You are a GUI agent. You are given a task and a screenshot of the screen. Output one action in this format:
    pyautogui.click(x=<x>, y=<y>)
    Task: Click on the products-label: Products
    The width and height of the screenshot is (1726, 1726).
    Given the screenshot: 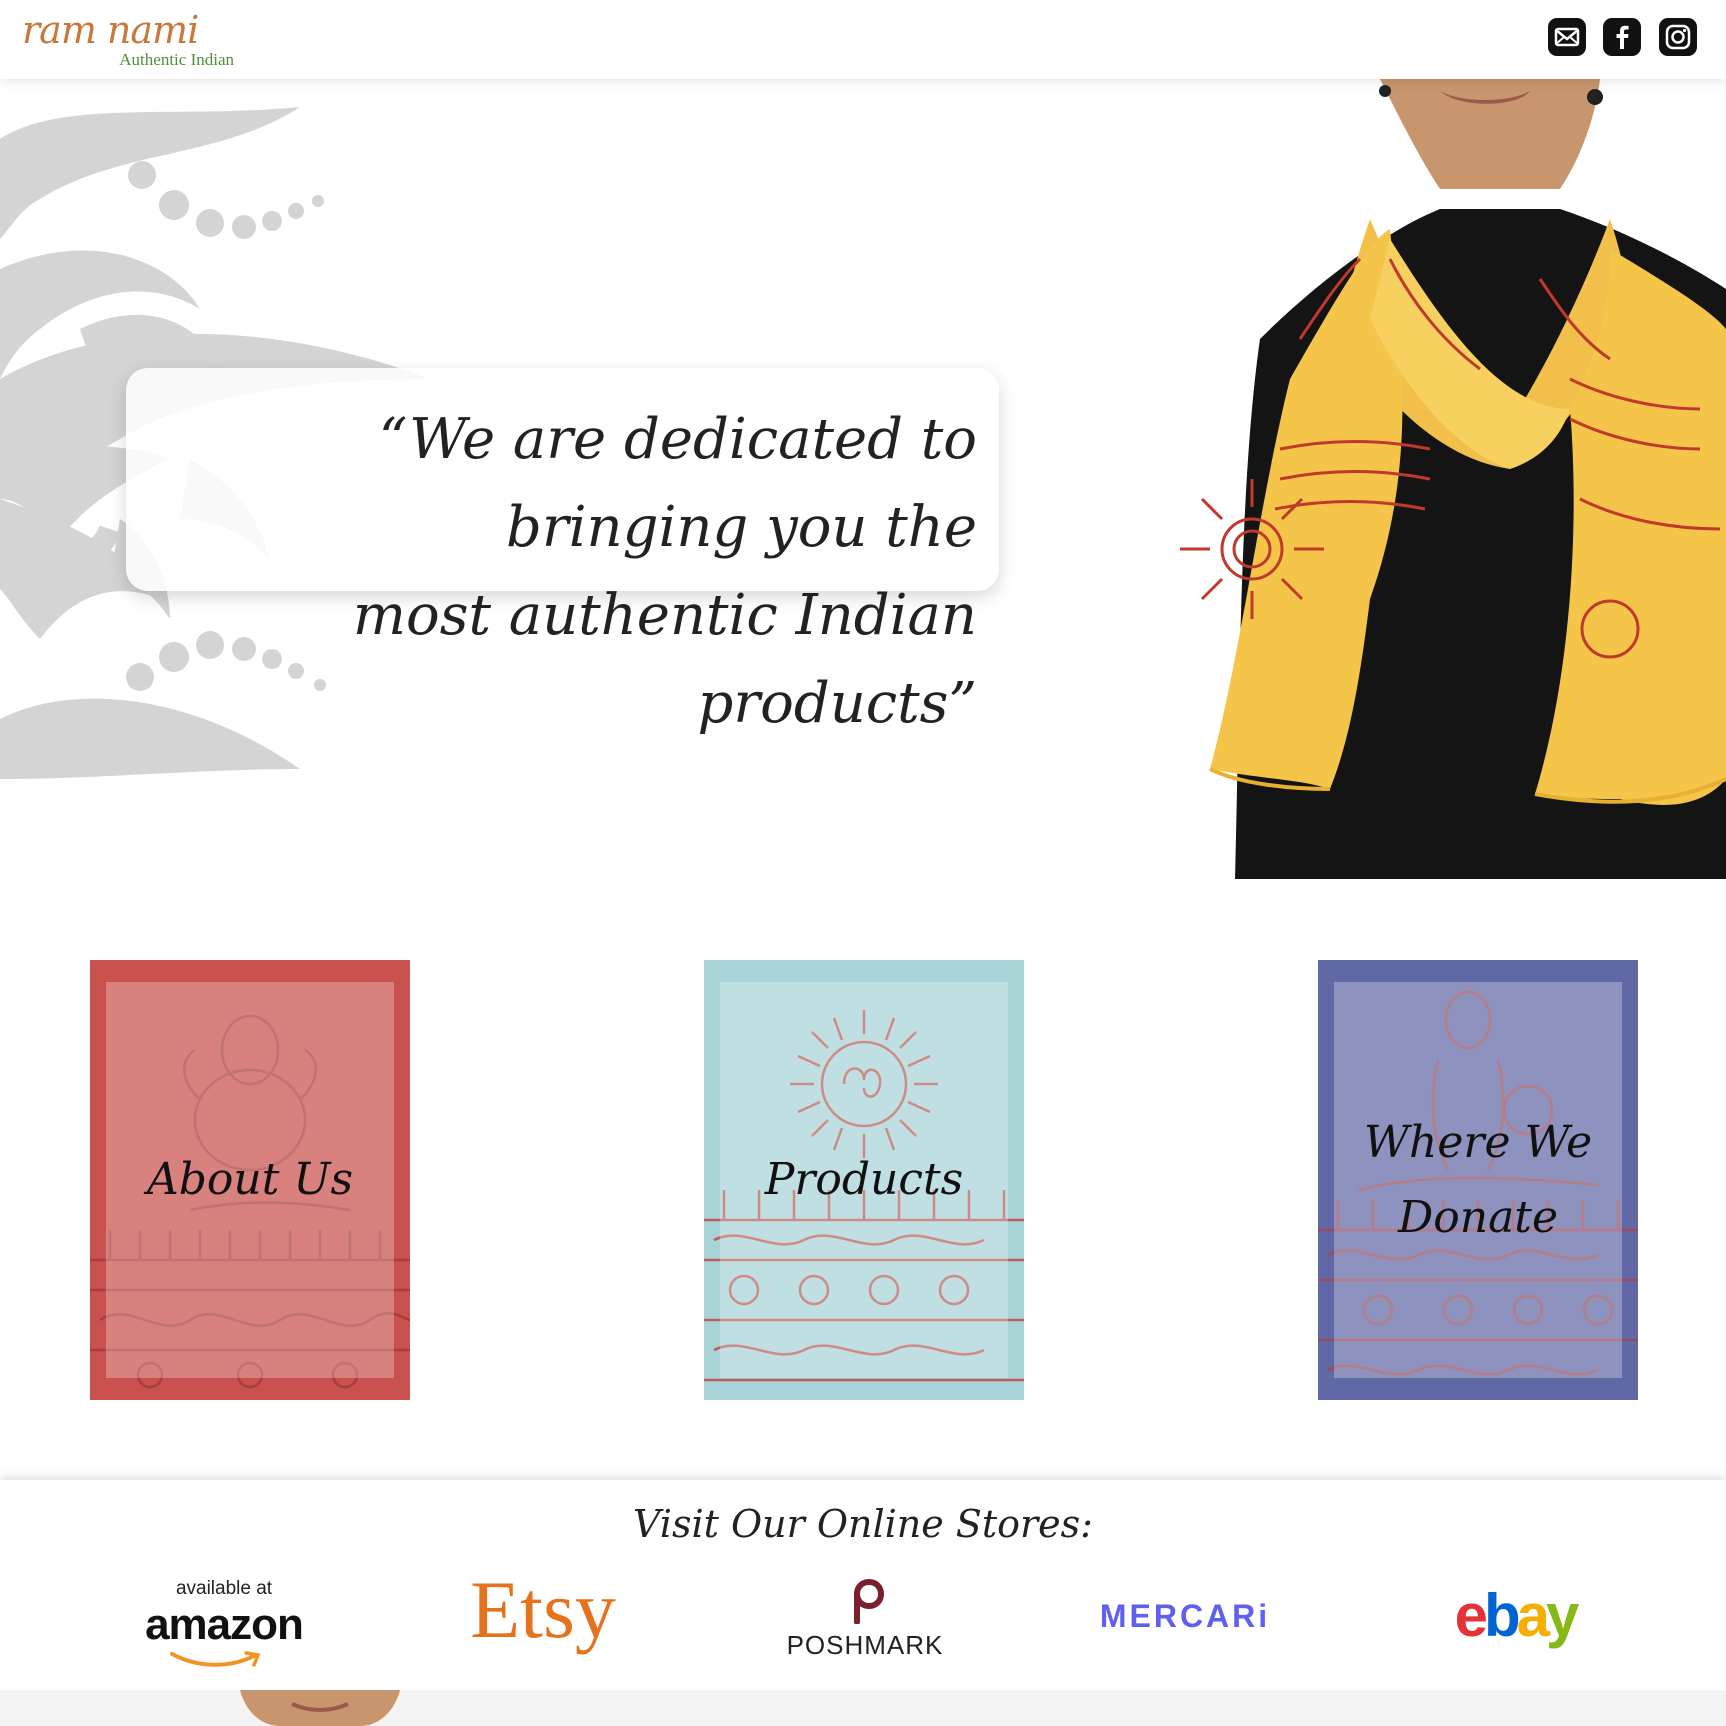 What is the action you would take?
    pyautogui.click(x=864, y=1179)
    